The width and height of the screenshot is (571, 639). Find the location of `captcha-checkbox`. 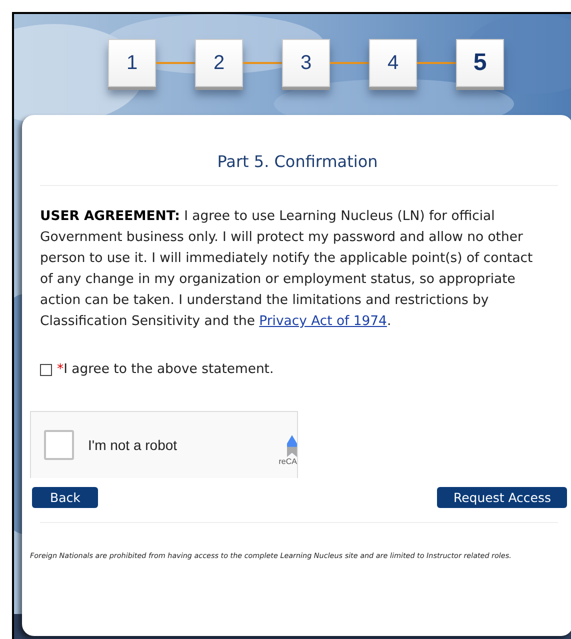

captcha-checkbox is located at coordinates (59, 445).